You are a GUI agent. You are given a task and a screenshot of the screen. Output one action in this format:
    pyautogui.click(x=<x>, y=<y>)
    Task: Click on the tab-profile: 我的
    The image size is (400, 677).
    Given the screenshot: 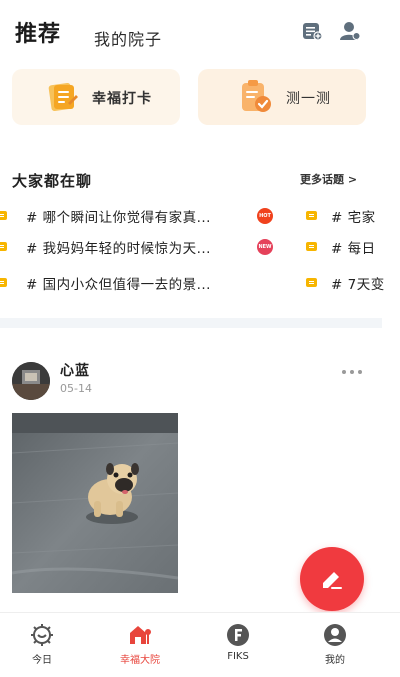 What is the action you would take?
    pyautogui.click(x=335, y=645)
    